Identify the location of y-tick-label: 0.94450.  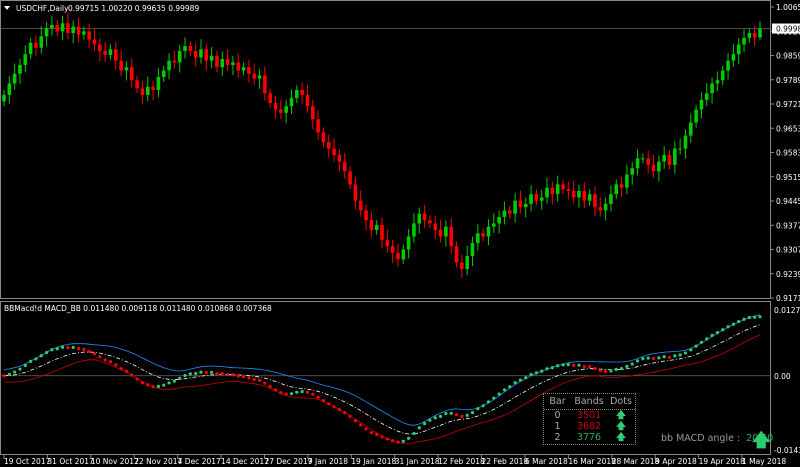
(788, 201).